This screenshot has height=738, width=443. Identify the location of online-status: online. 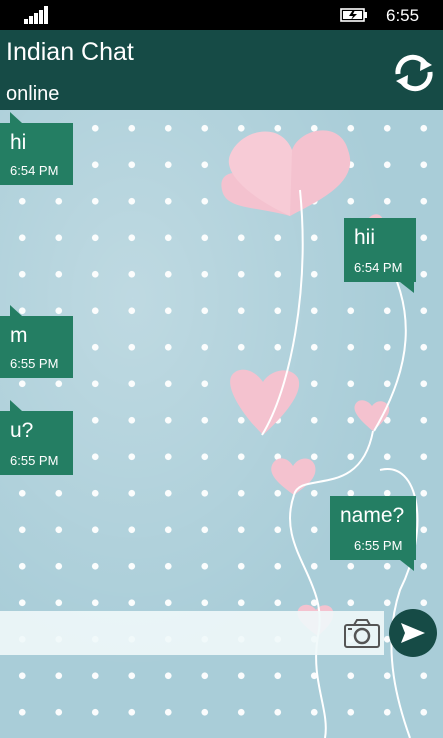
(33, 94).